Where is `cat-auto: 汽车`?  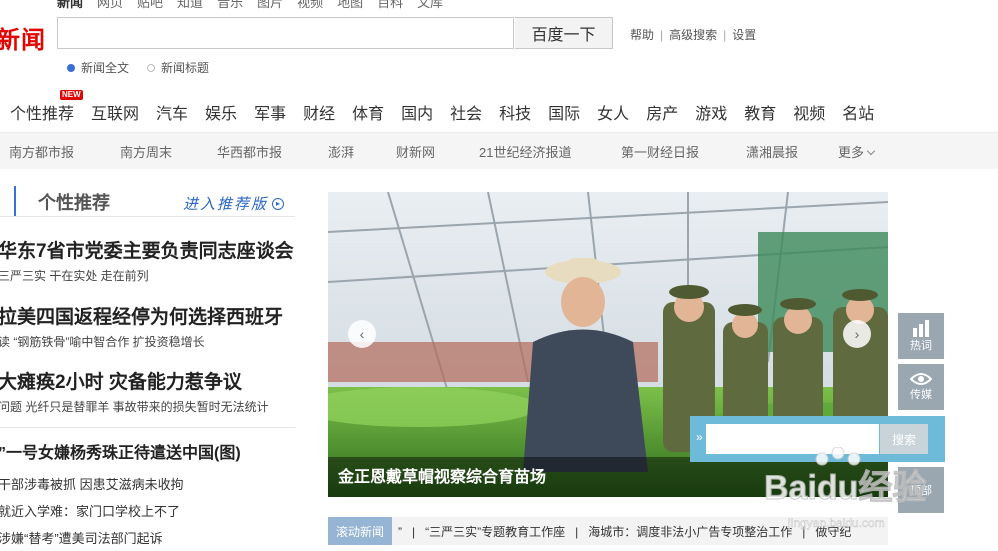 cat-auto: 汽车 is located at coordinates (172, 112).